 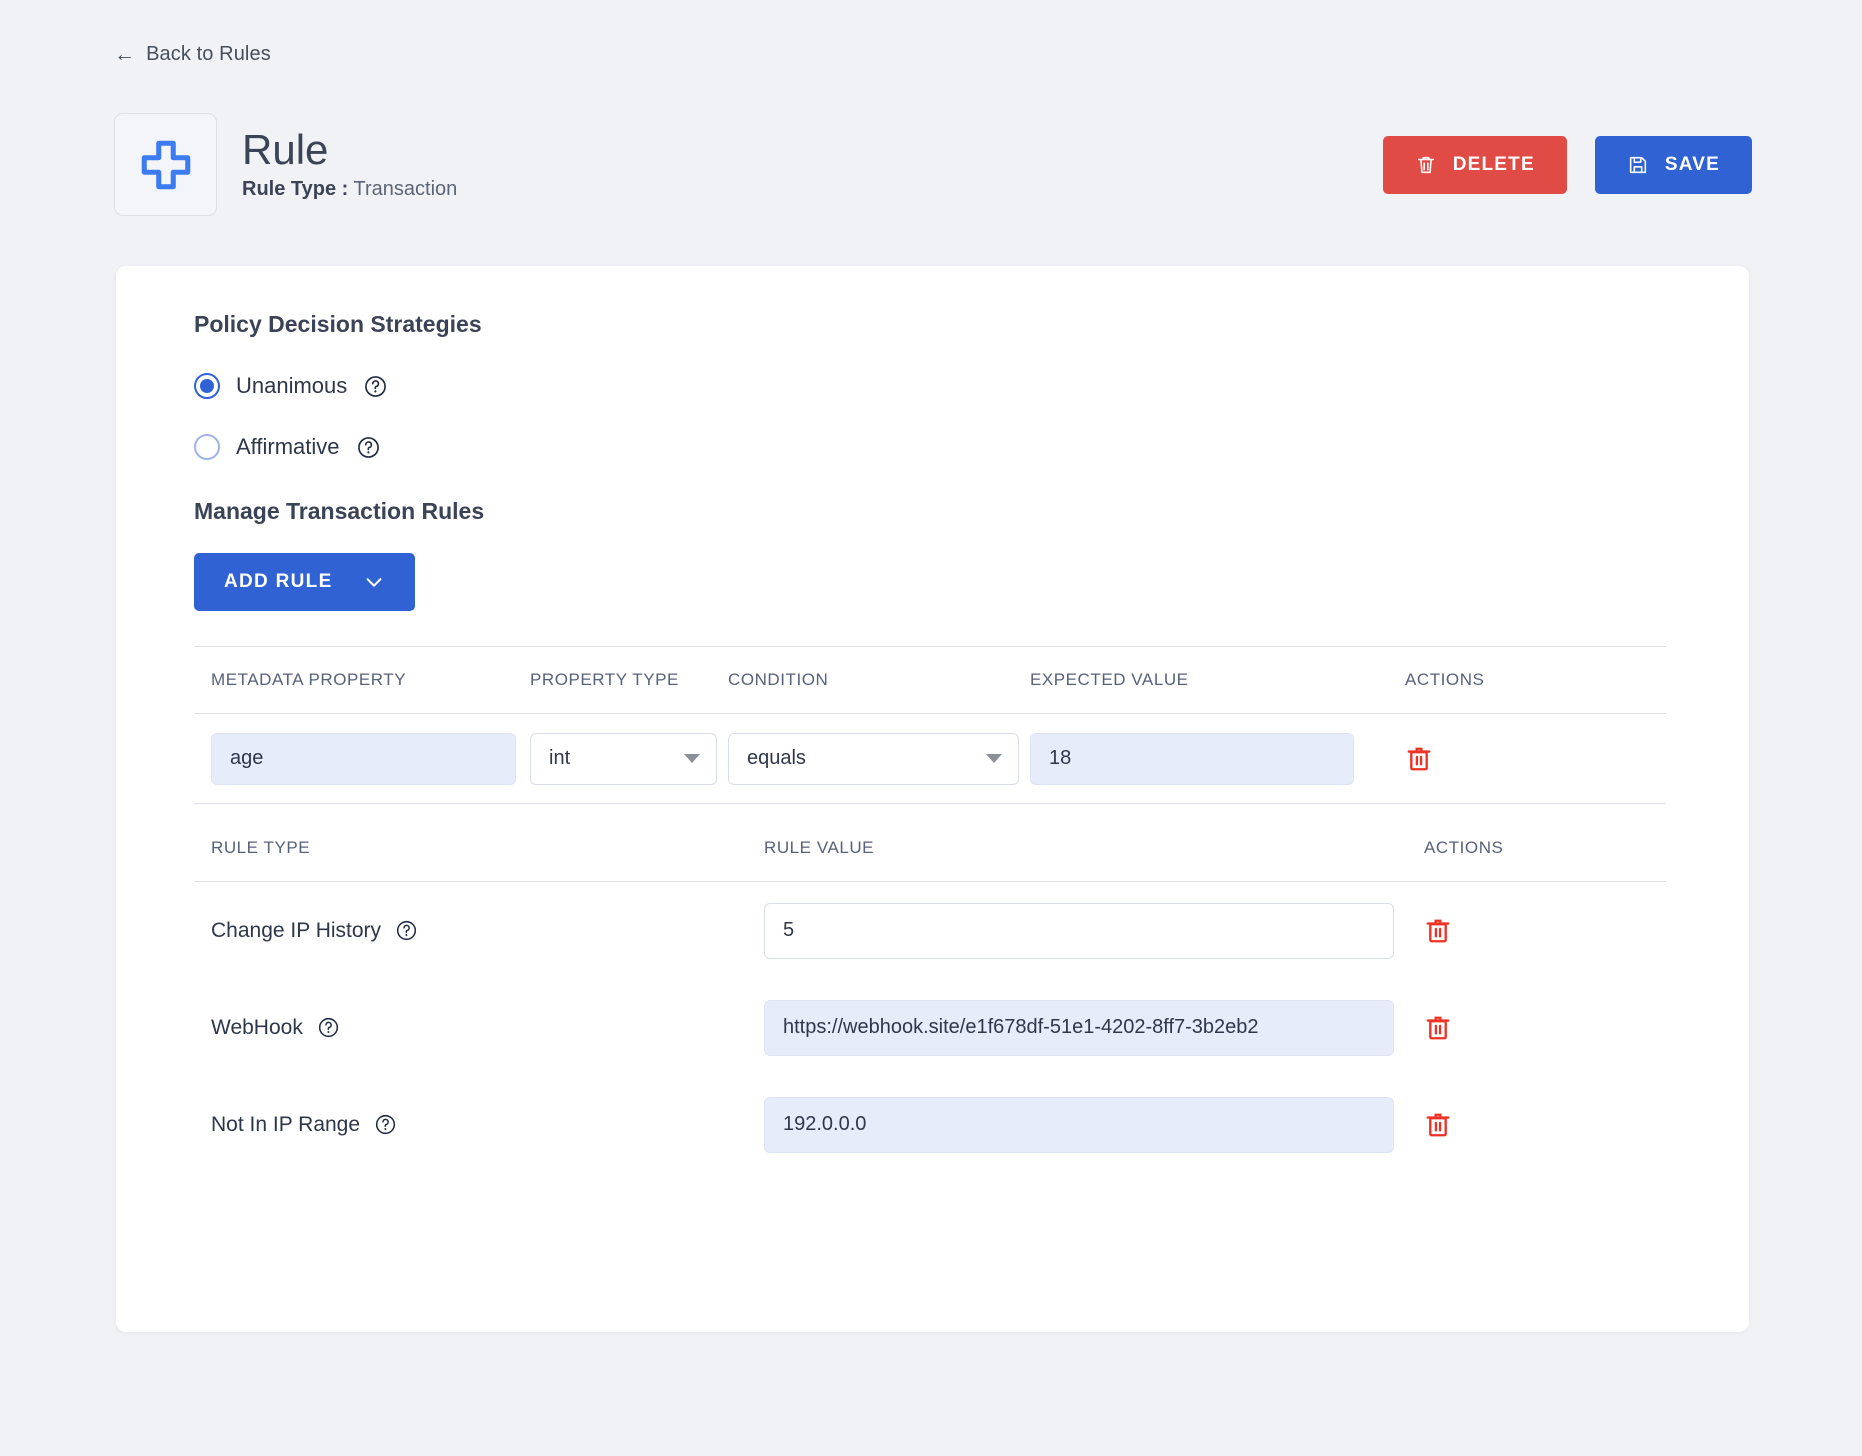 I want to click on title-block: Rule Rule Type : Transaction, so click(x=349, y=163).